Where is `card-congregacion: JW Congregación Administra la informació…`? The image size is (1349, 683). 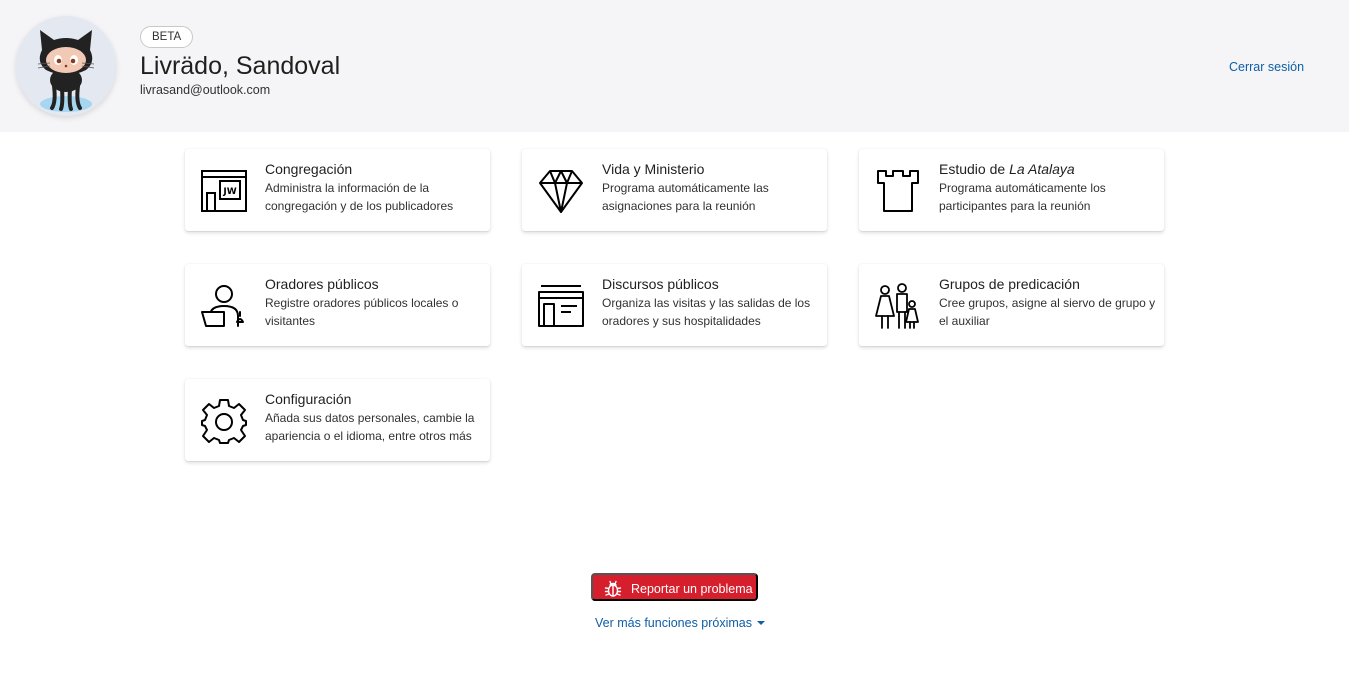 card-congregacion: JW Congregación Administra la informació… is located at coordinates (337, 190).